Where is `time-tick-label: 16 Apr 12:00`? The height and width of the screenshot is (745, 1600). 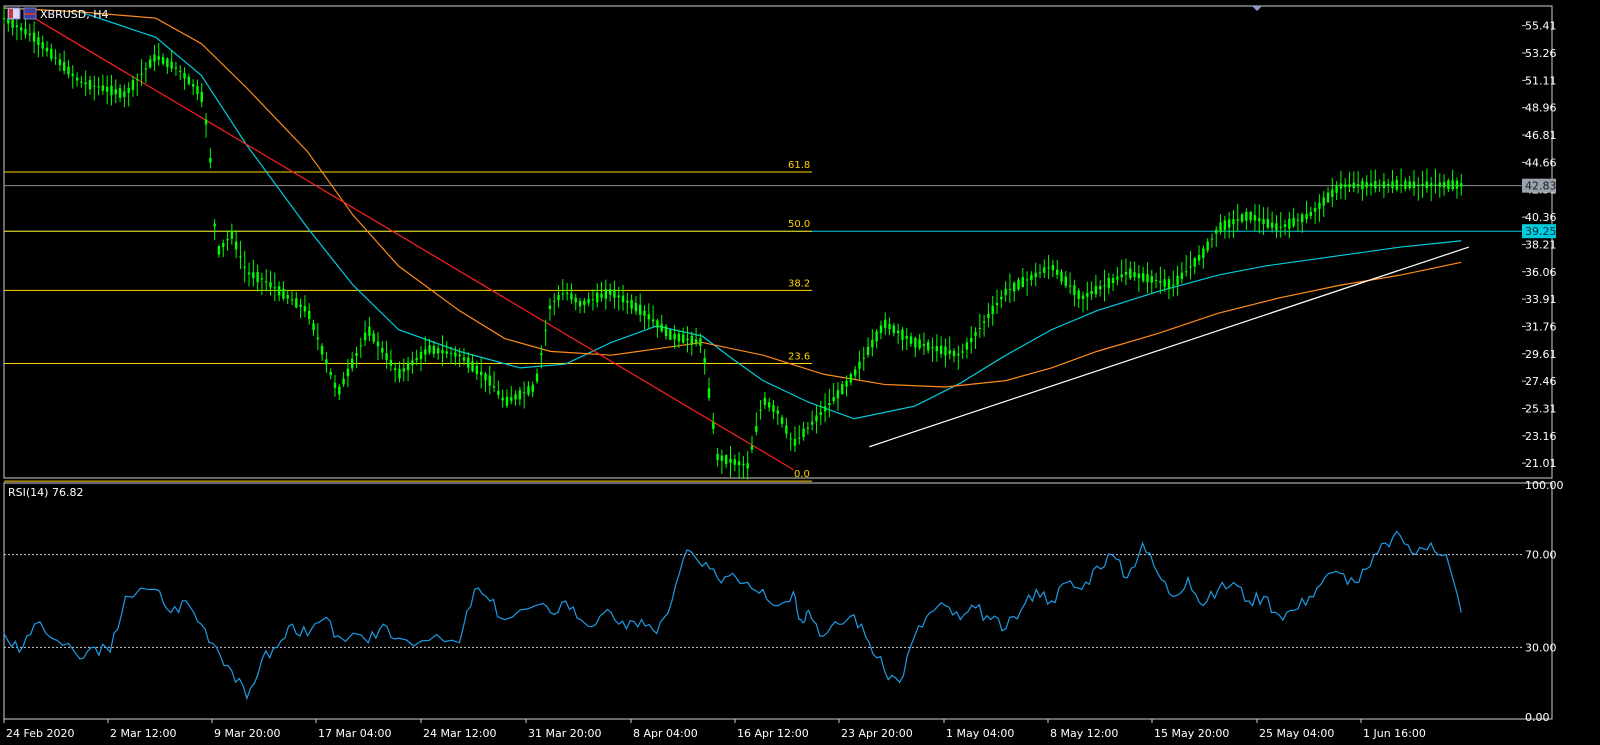 time-tick-label: 16 Apr 12:00 is located at coordinates (773, 733).